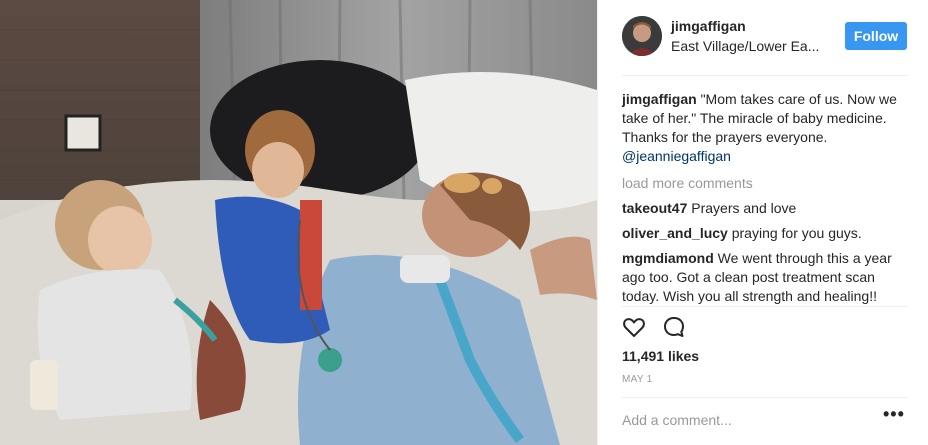 The width and height of the screenshot is (928, 445). What do you see at coordinates (767, 183) in the screenshot?
I see `load-more-comments: load more comments` at bounding box center [767, 183].